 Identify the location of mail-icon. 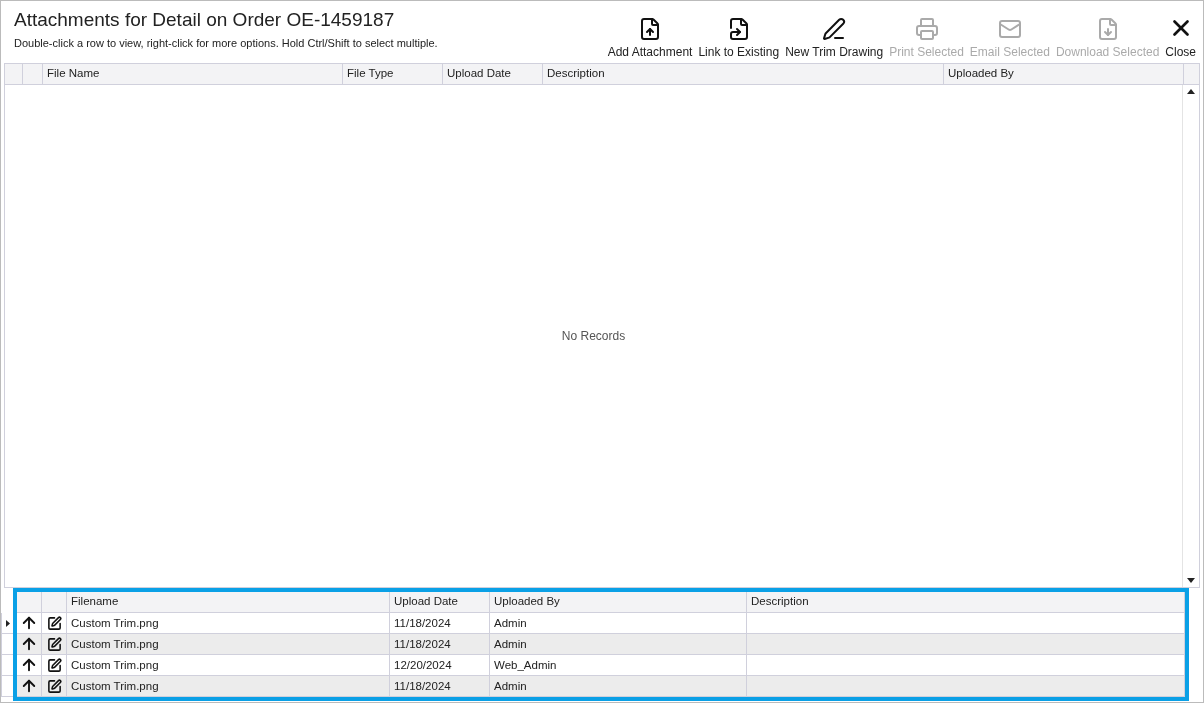
(1009, 29).